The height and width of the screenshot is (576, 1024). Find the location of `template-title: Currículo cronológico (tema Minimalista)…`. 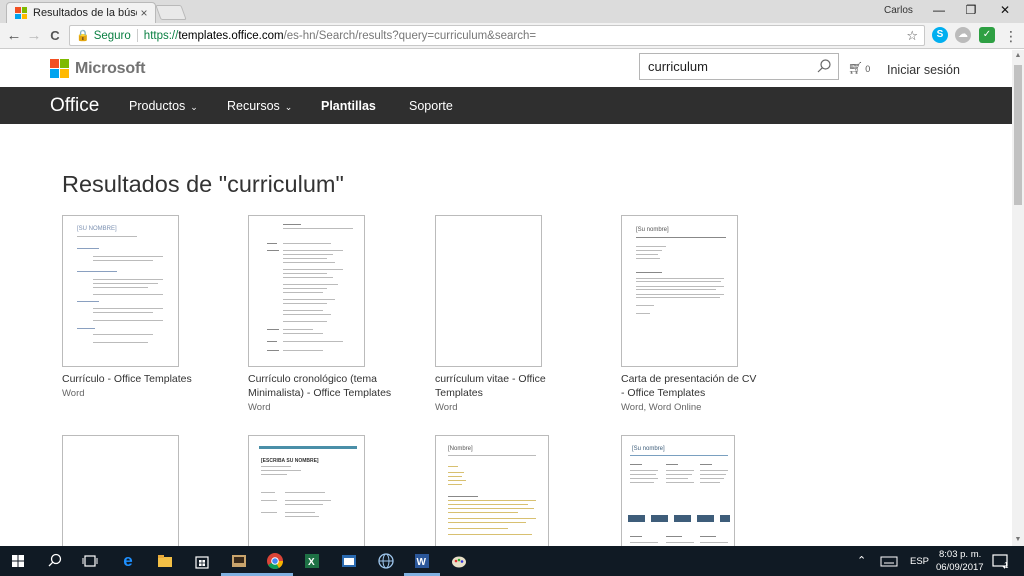

template-title: Currículo cronológico (tema Minimalista)… is located at coordinates (320, 386).